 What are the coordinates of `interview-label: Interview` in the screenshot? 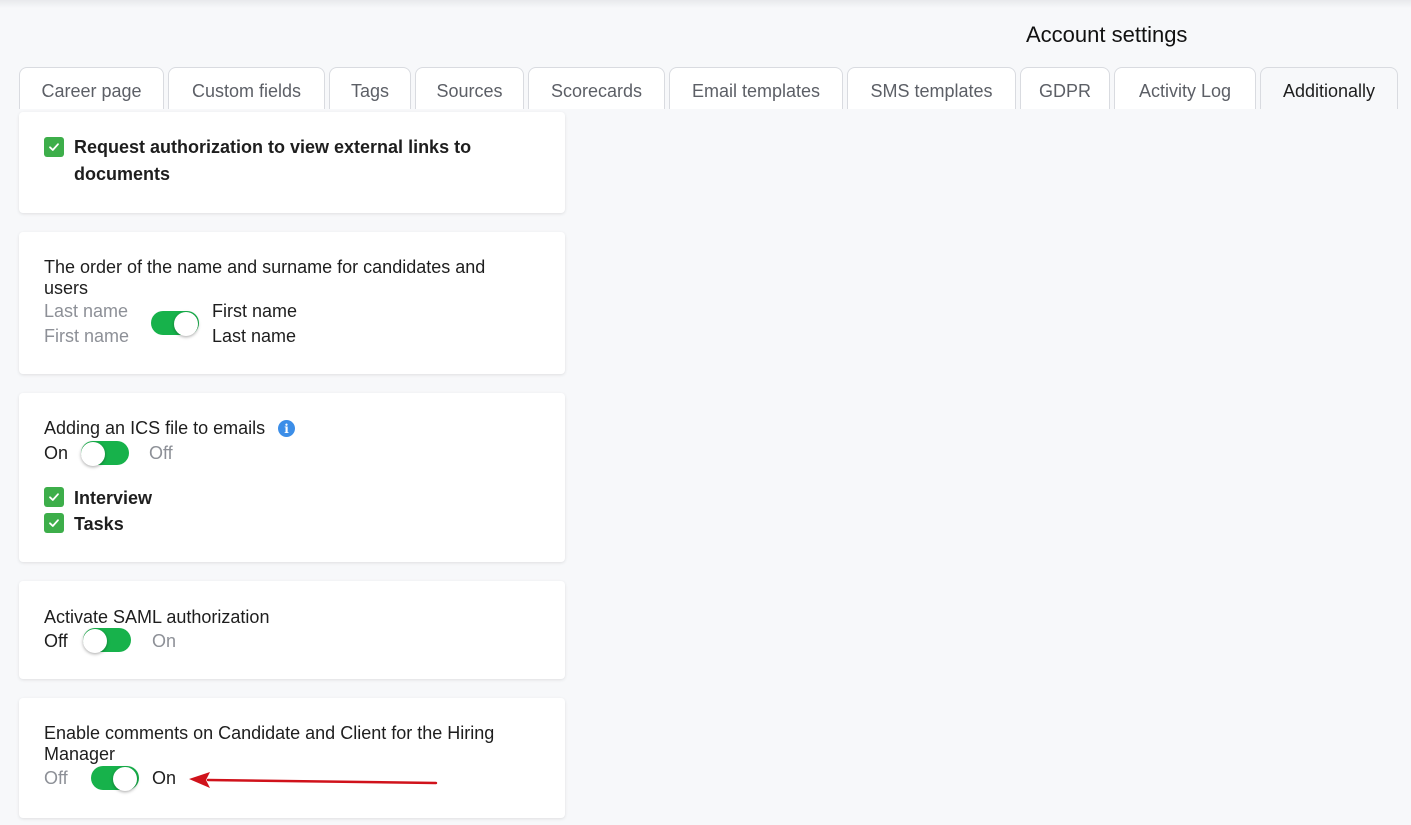 It's located at (113, 498).